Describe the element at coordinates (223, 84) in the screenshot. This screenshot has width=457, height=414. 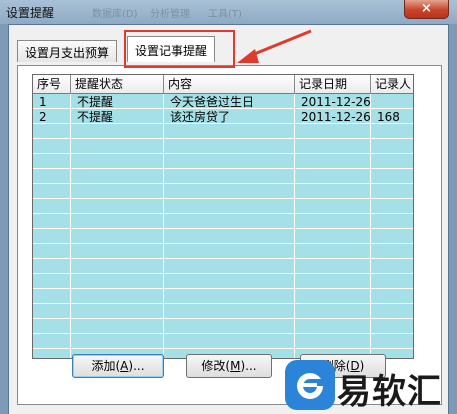
I see `table-header: 序号 提醒状态 内容 记录日期 记录人` at that location.